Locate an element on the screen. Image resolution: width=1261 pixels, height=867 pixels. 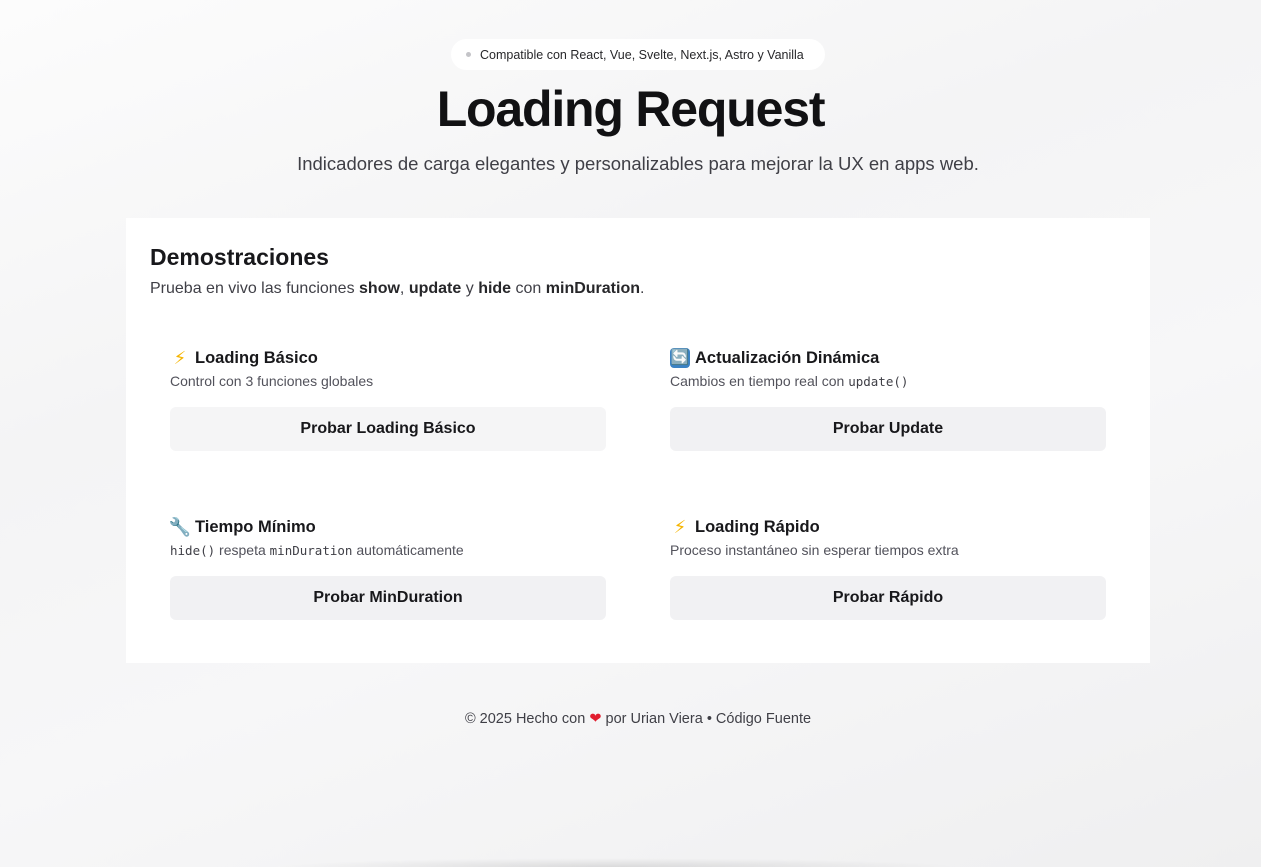
fn-hide-label: hide is located at coordinates (495, 288).